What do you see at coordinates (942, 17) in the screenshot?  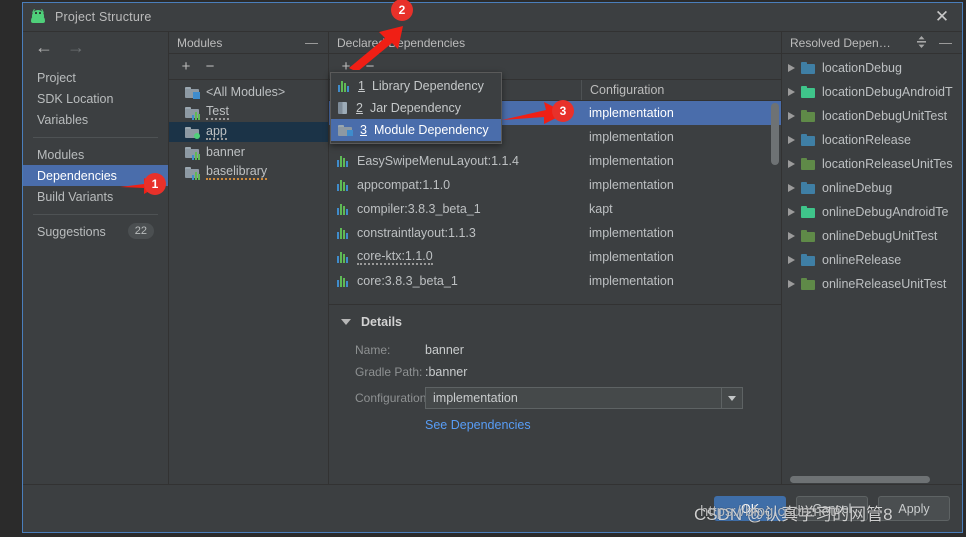 I see `close-icon: ✕` at bounding box center [942, 17].